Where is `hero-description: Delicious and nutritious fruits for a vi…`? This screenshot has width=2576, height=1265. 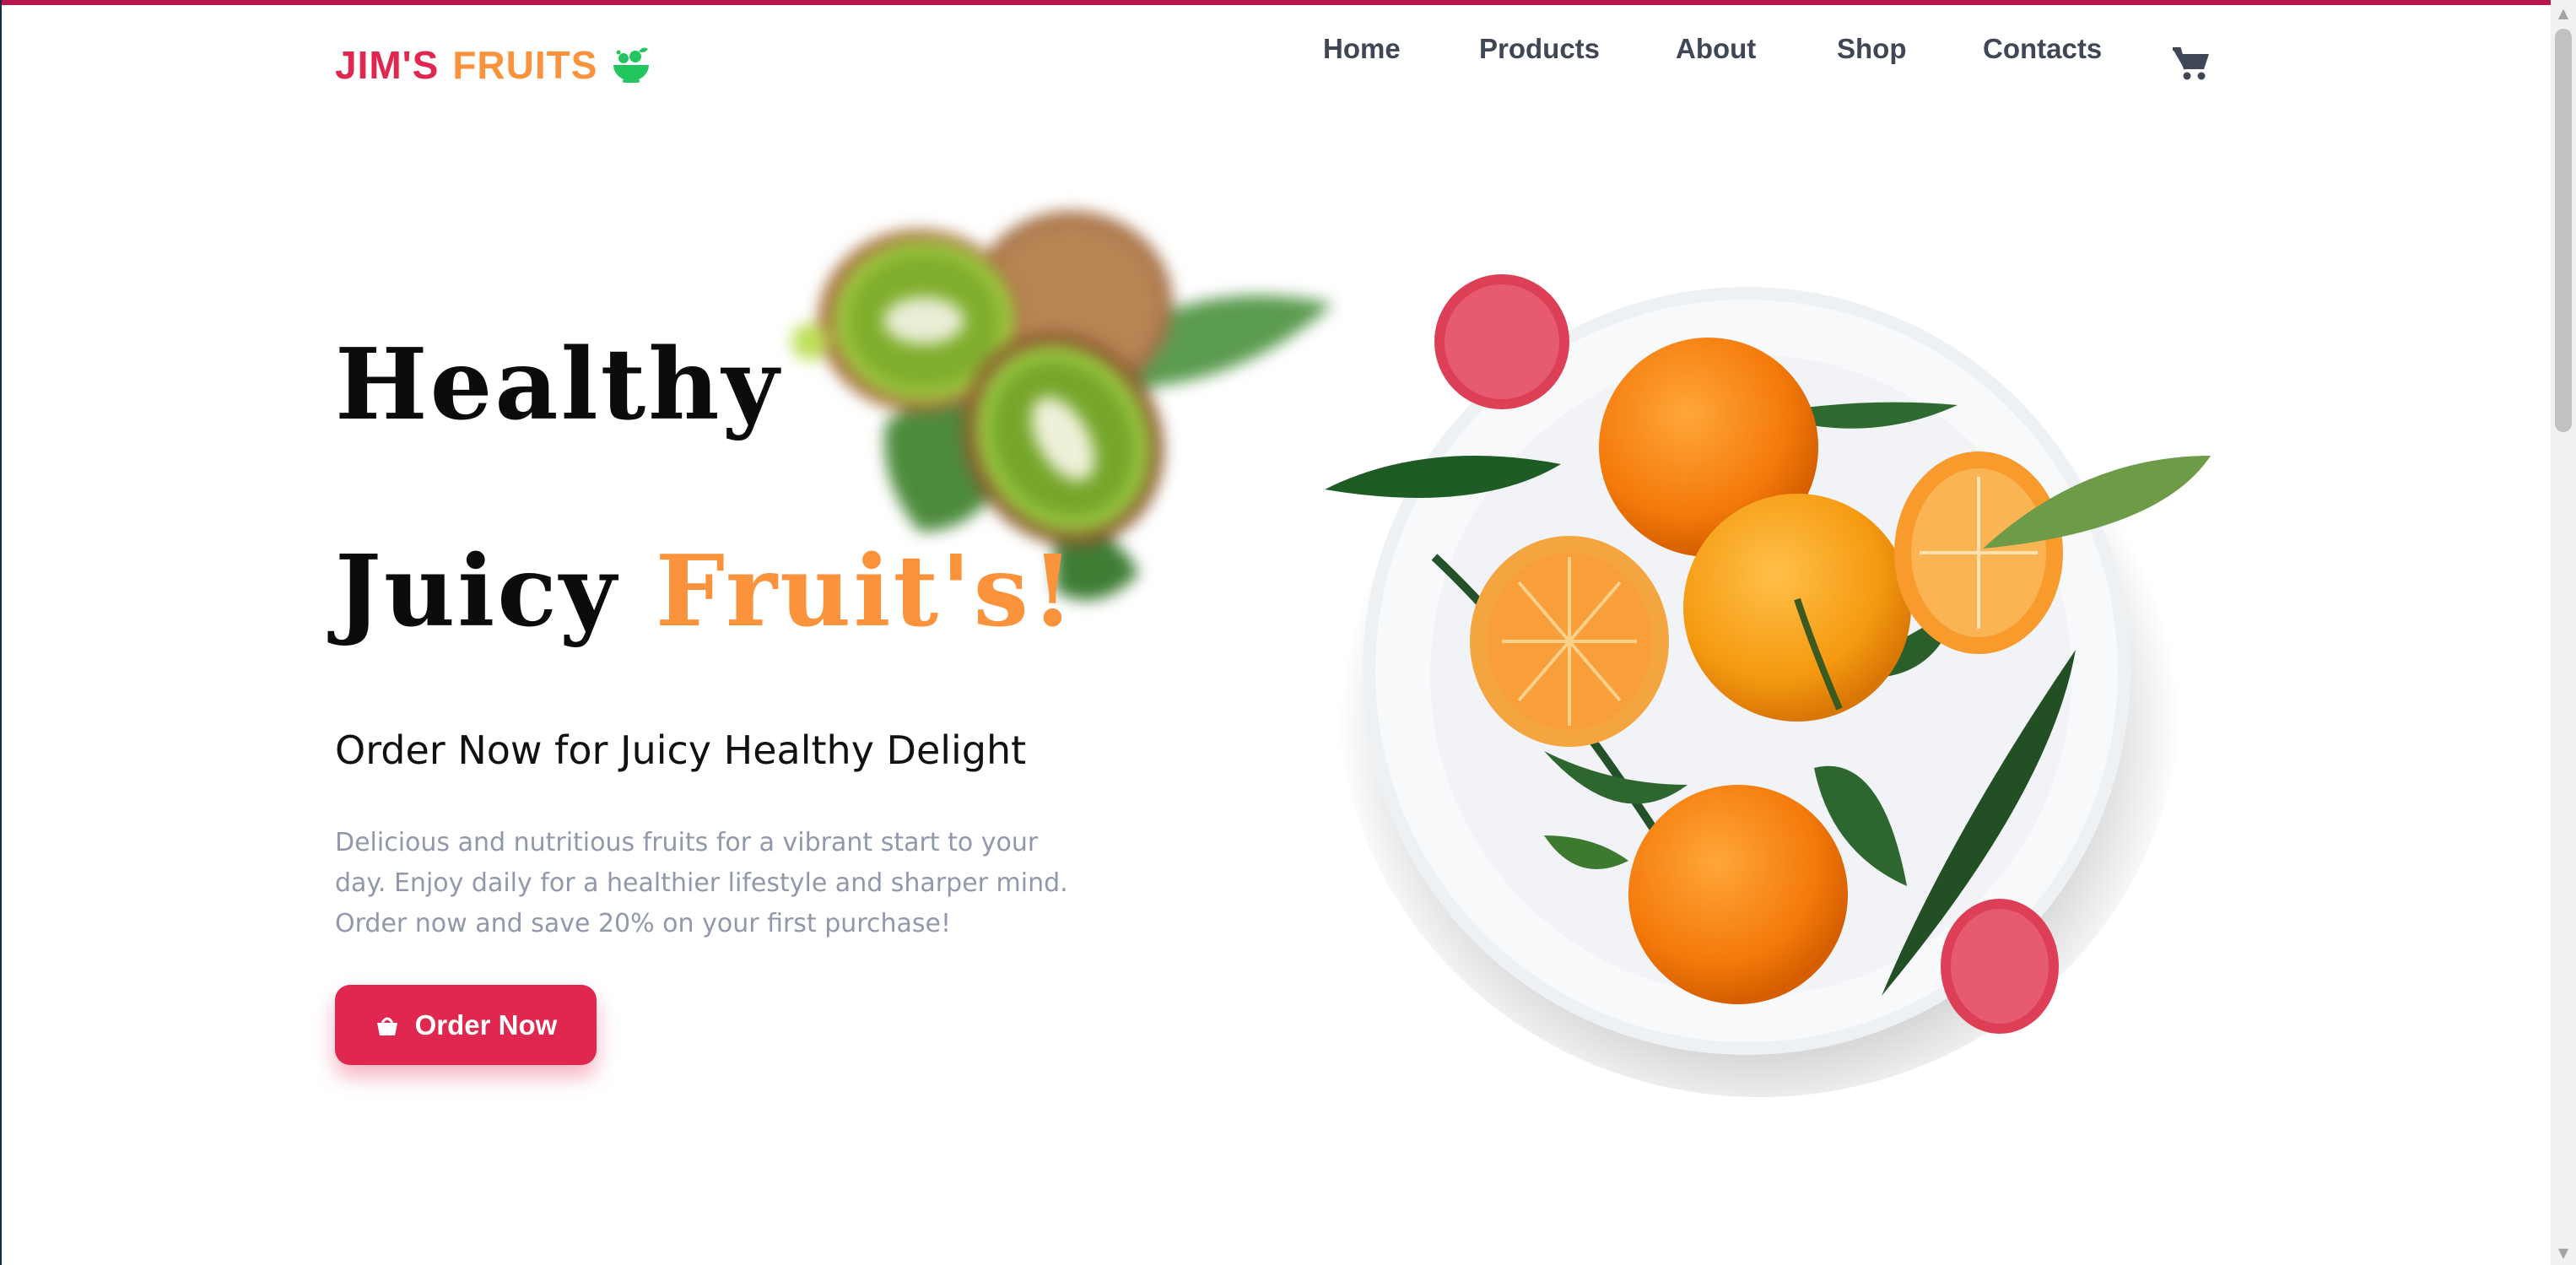
hero-description: Delicious and nutritious fruits for a vi… is located at coordinates (701, 883).